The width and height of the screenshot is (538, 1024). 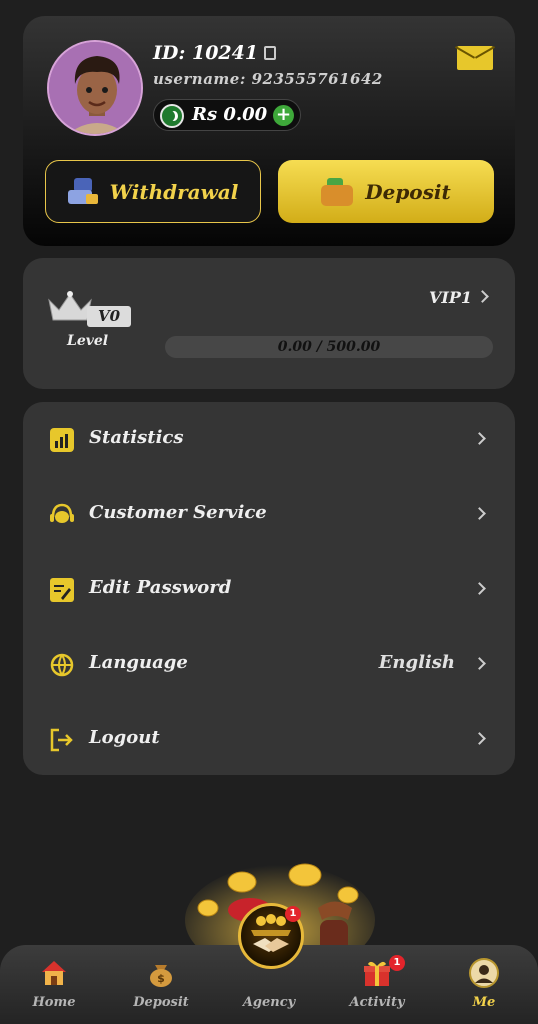 I want to click on next-vip-label: VIP1, so click(x=450, y=297).